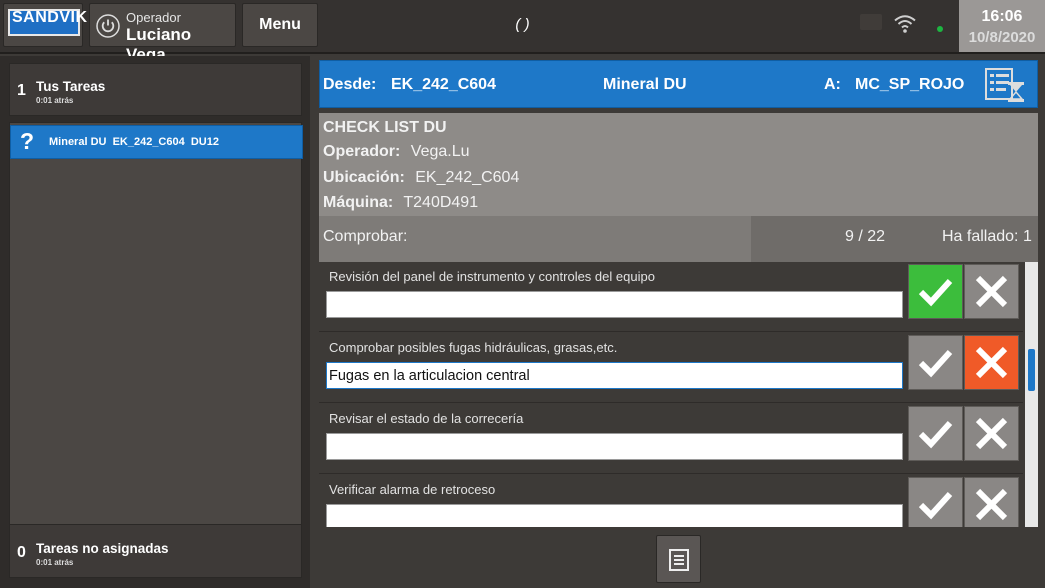 The width and height of the screenshot is (1045, 588). Describe the element at coordinates (71, 86) in the screenshot. I see `my-tasks-title: Tus Tareas` at that location.